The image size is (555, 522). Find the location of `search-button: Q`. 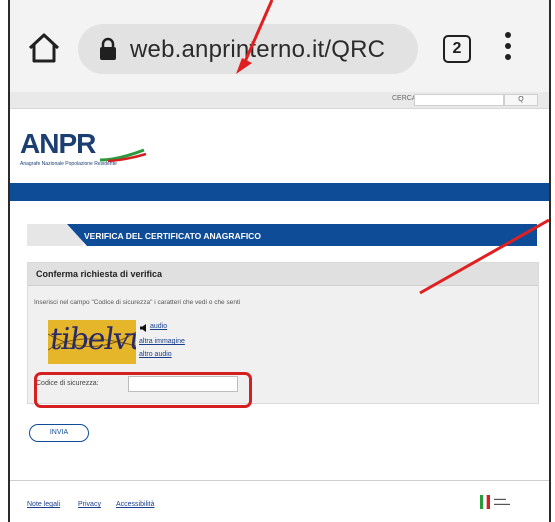

search-button: Q is located at coordinates (521, 100).